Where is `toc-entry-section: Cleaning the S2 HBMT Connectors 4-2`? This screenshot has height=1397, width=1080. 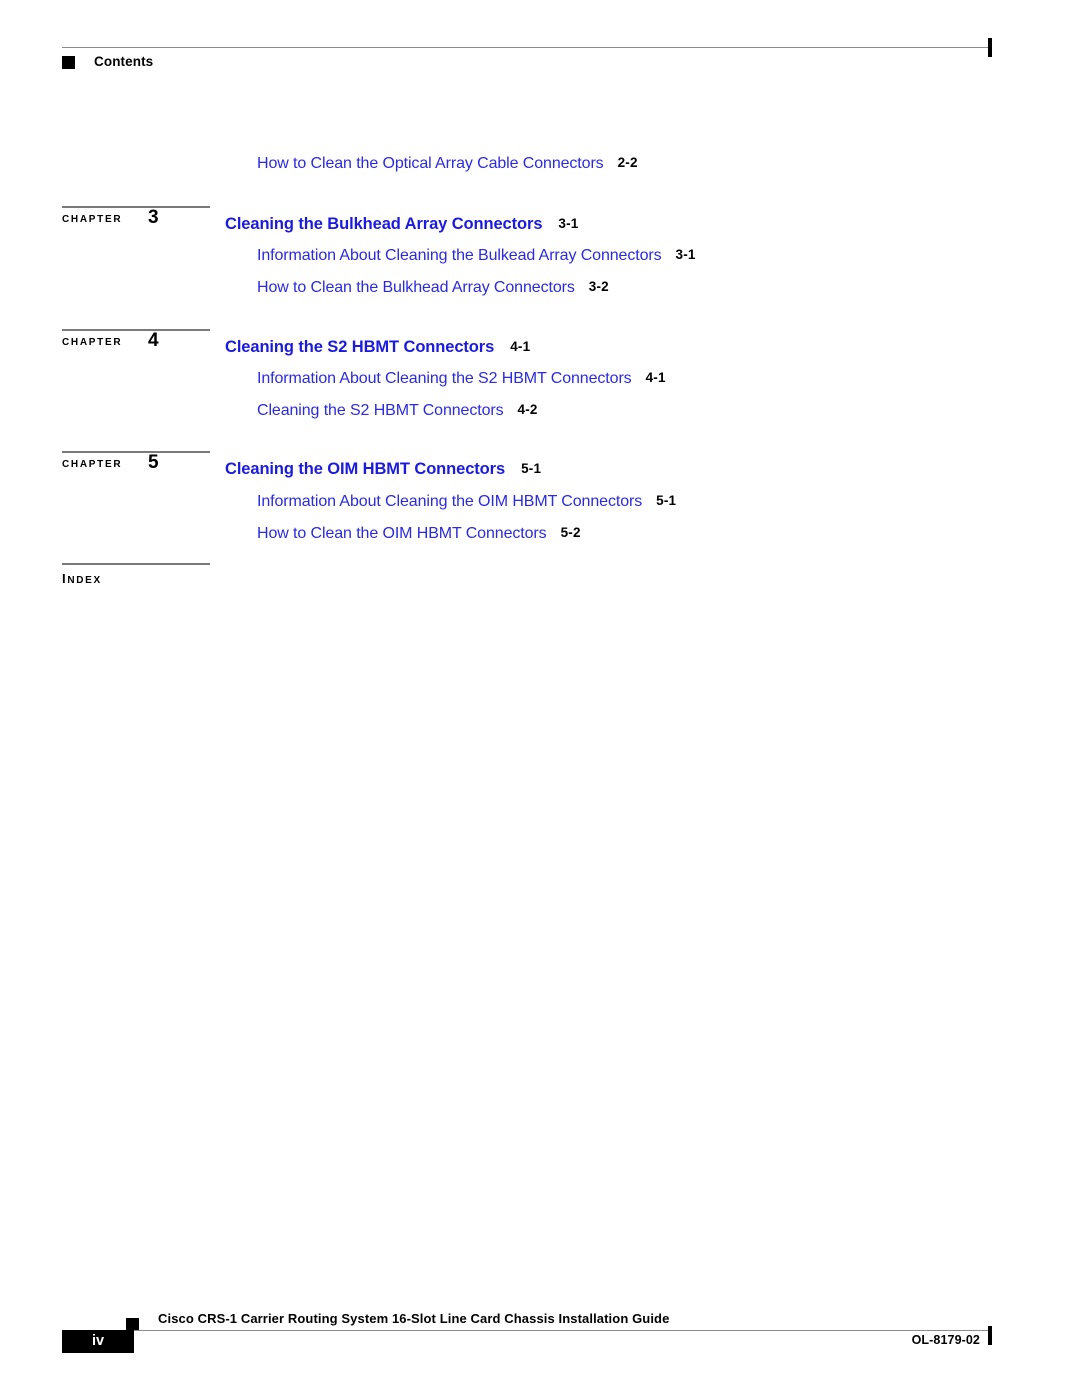 toc-entry-section: Cleaning the S2 HBMT Connectors 4-2 is located at coordinates (397, 411).